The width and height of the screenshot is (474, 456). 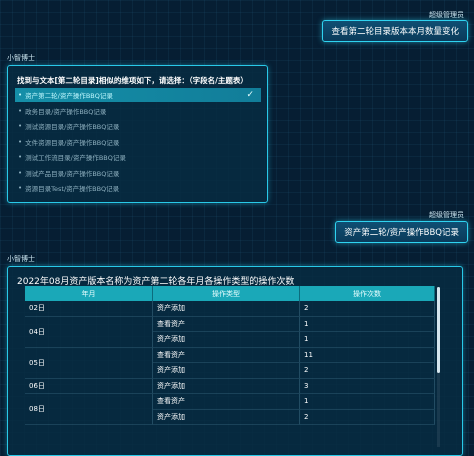 What do you see at coordinates (89, 386) in the screenshot?
I see `month-cell: 06日` at bounding box center [89, 386].